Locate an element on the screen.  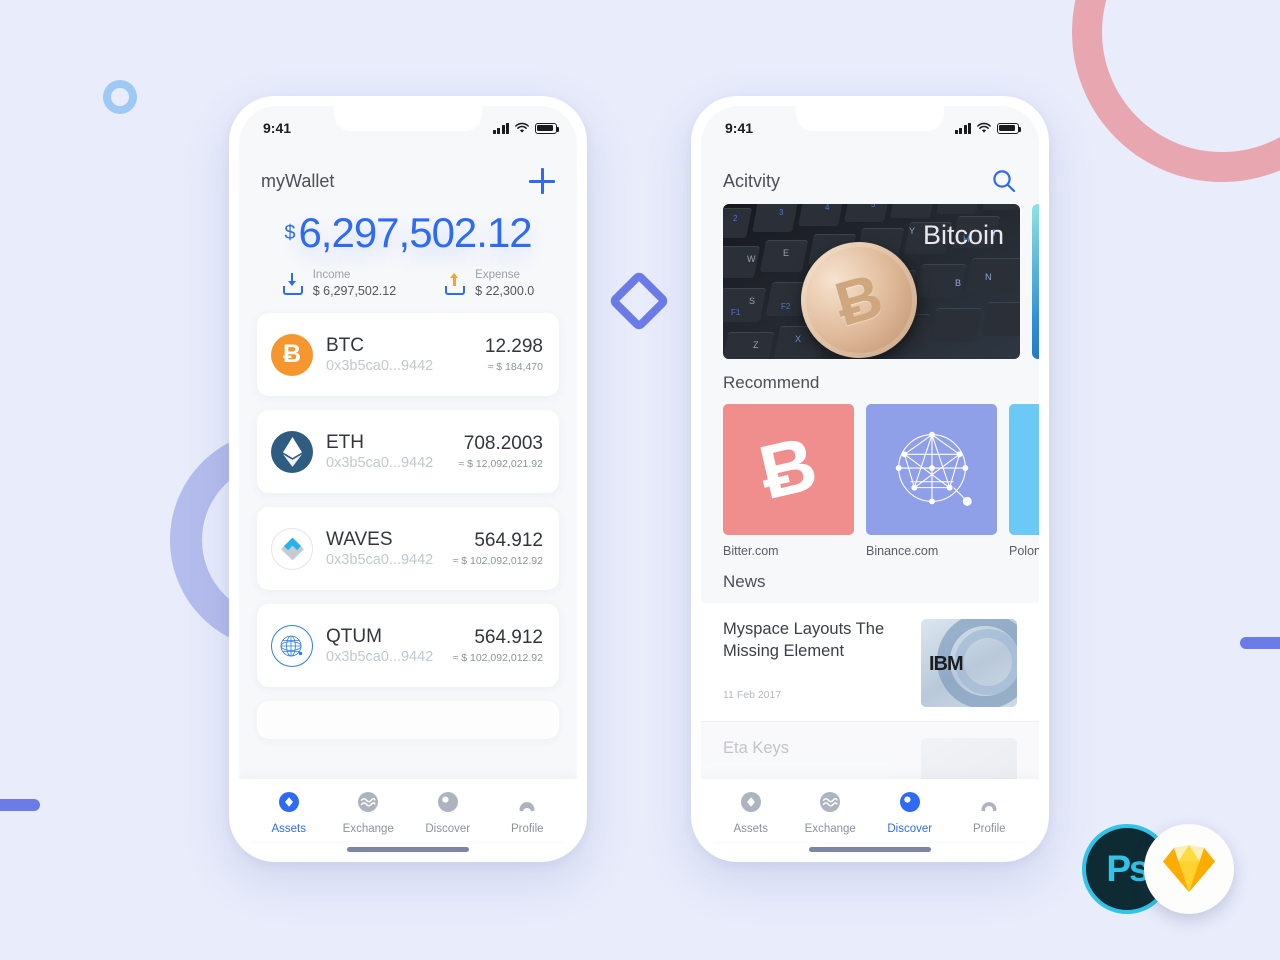
asset-amount: 12.298 is located at coordinates (513, 346).